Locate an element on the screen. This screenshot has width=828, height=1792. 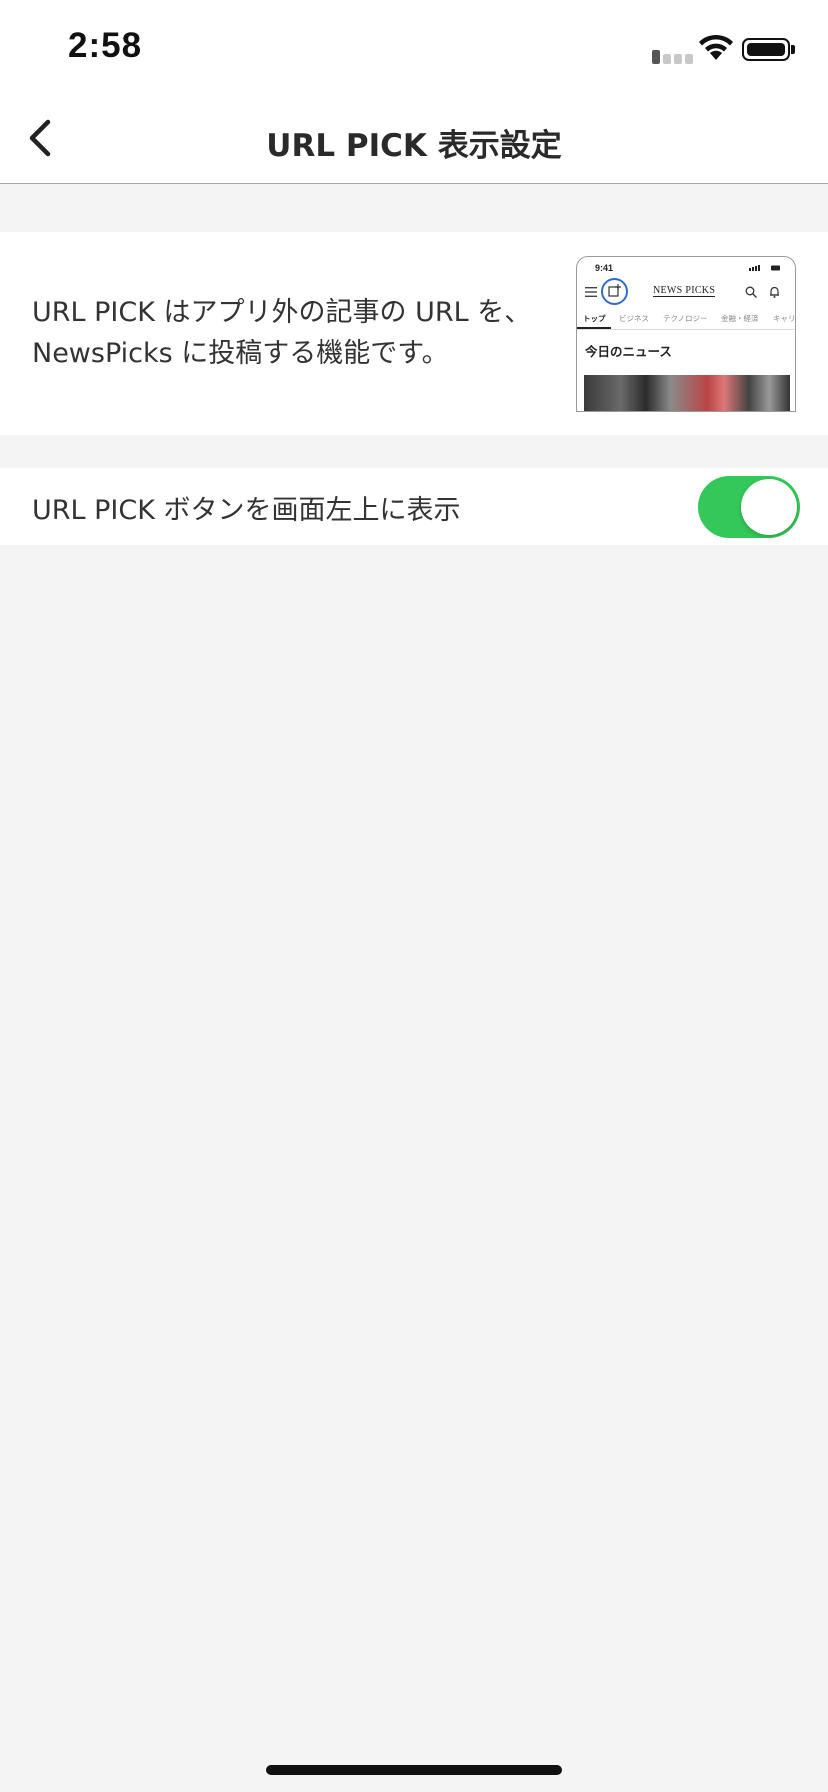
preview-tabs: トップ ビジネス テクノロジー 金融・経済 キャリ is located at coordinates (686, 321).